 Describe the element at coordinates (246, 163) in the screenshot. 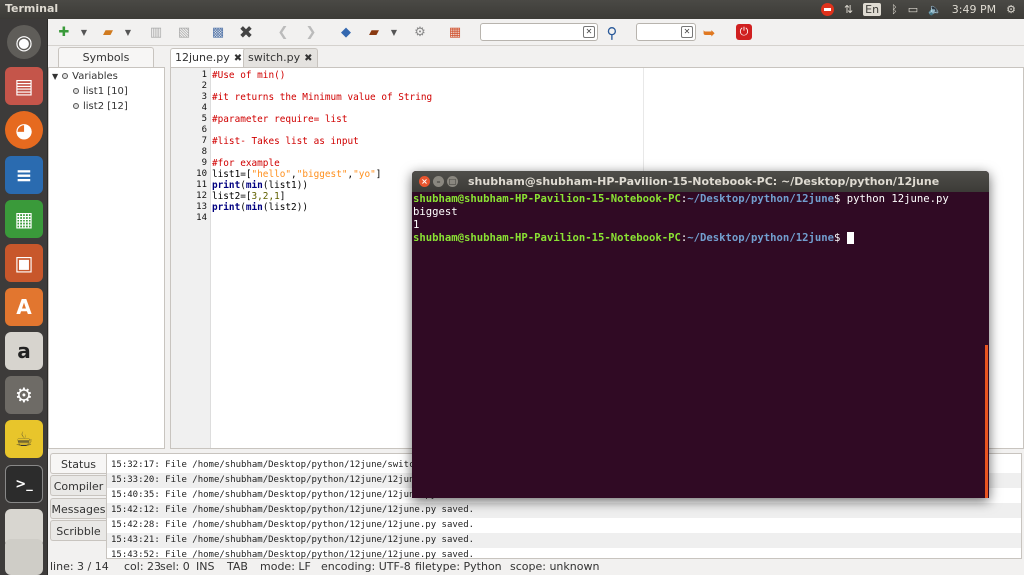

I see `code-line-9: #for example` at that location.